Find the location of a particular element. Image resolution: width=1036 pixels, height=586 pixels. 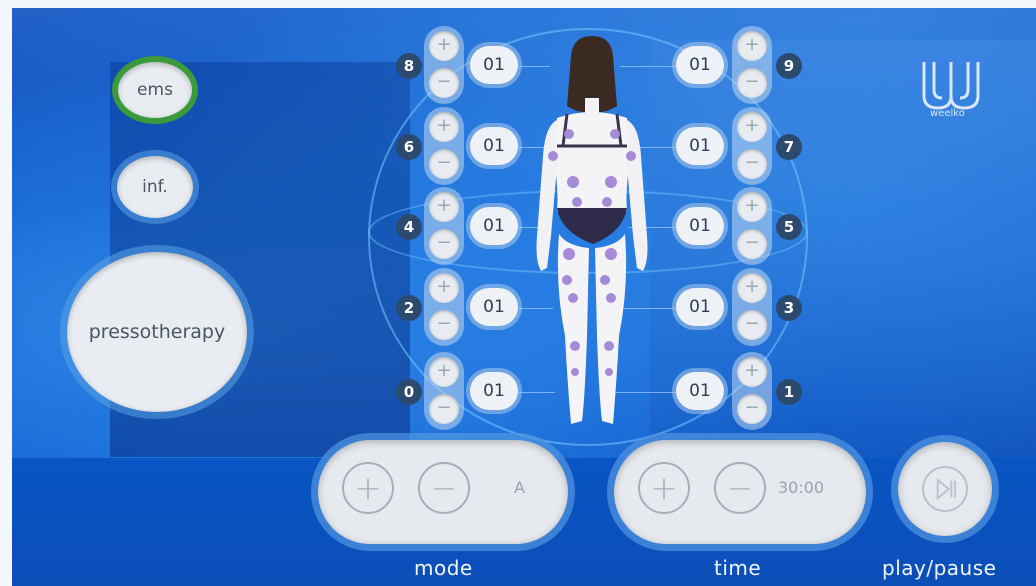

channel-number-badge: 6 is located at coordinates (409, 147).